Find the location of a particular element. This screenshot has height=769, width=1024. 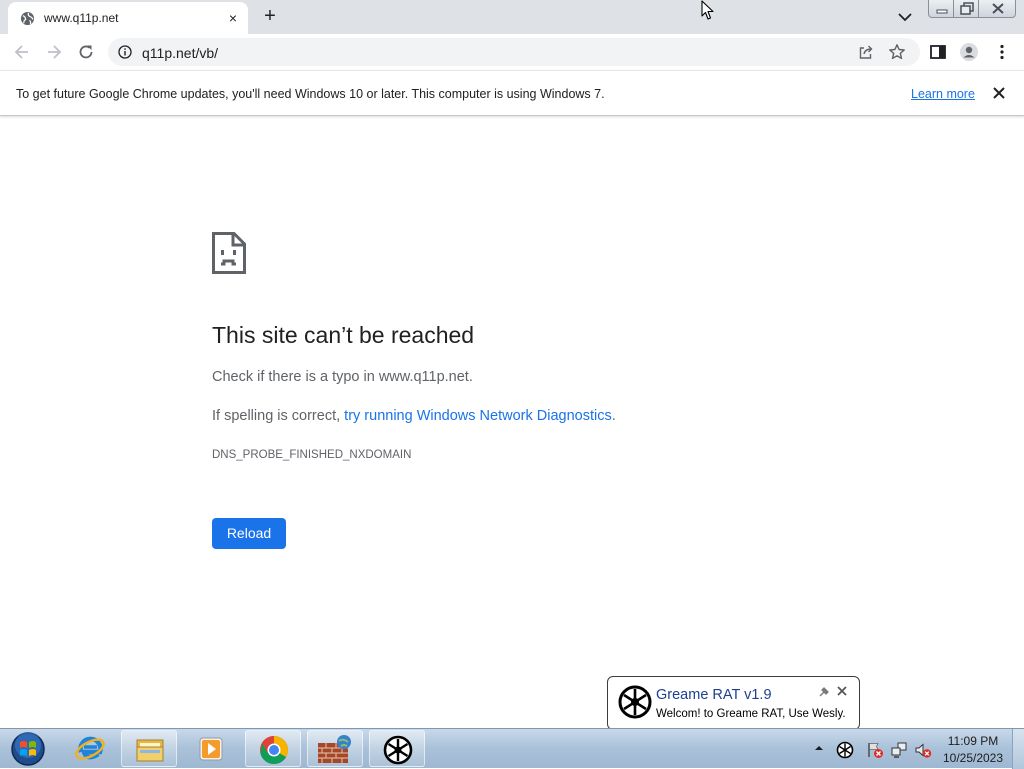

greame-rat-icon is located at coordinates (398, 750).